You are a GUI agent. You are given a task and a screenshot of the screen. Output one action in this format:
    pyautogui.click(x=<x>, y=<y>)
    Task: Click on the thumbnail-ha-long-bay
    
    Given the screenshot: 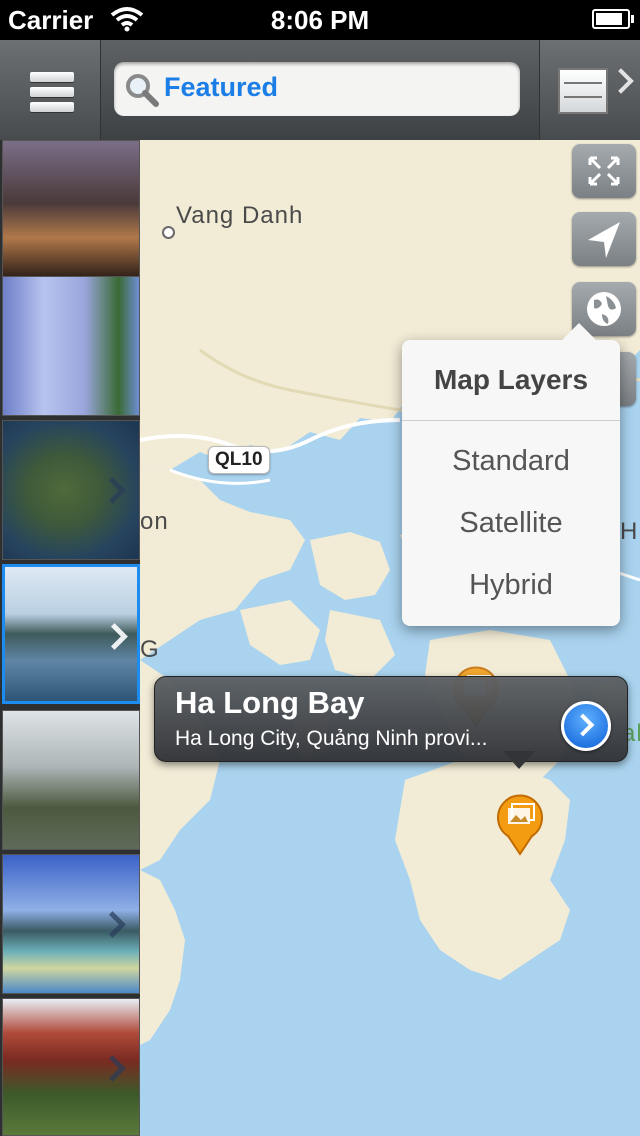 What is the action you would take?
    pyautogui.click(x=71, y=634)
    